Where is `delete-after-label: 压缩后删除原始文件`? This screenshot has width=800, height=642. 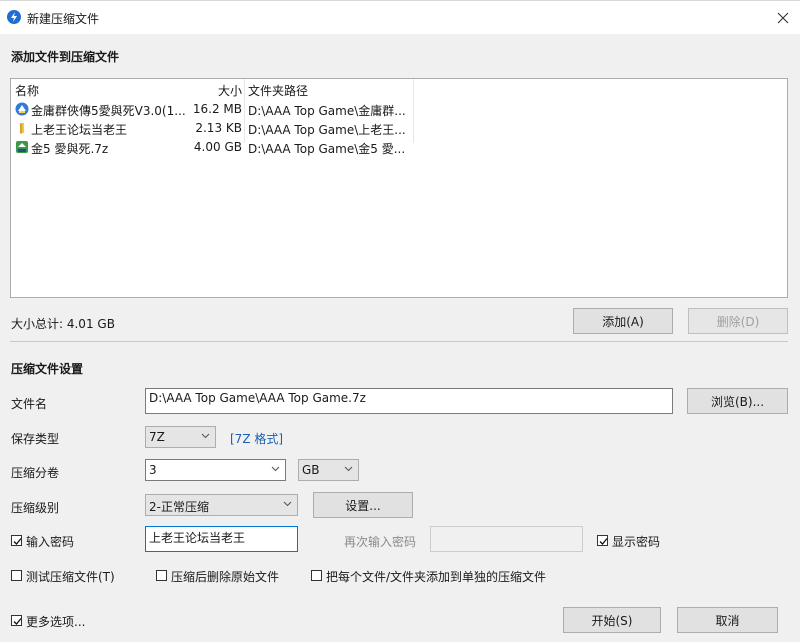
delete-after-label: 压缩后删除原始文件 is located at coordinates (225, 577).